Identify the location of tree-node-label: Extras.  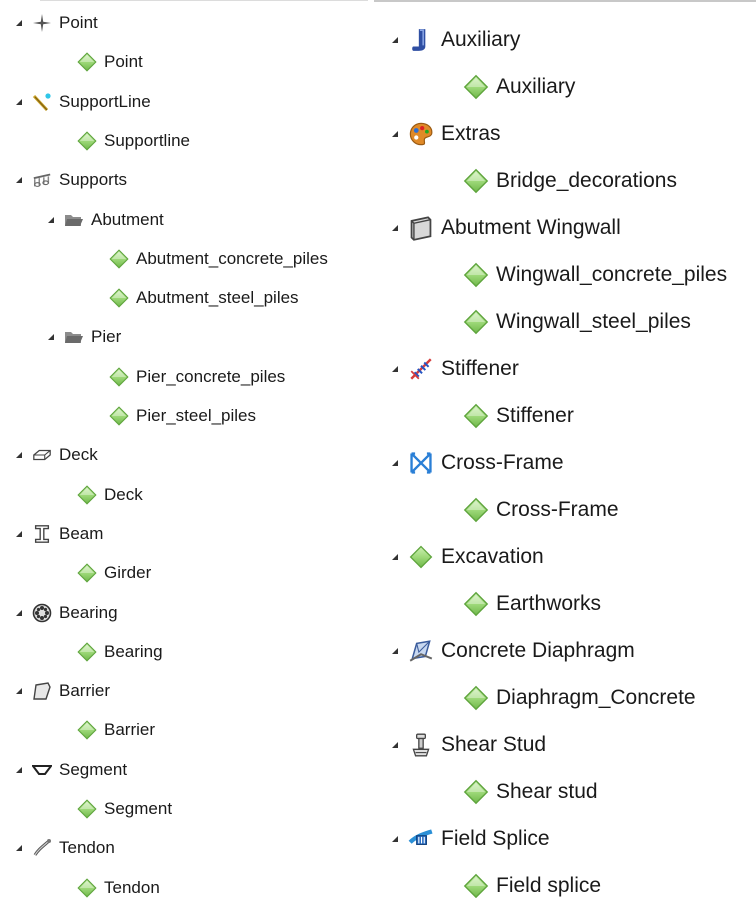
(471, 133).